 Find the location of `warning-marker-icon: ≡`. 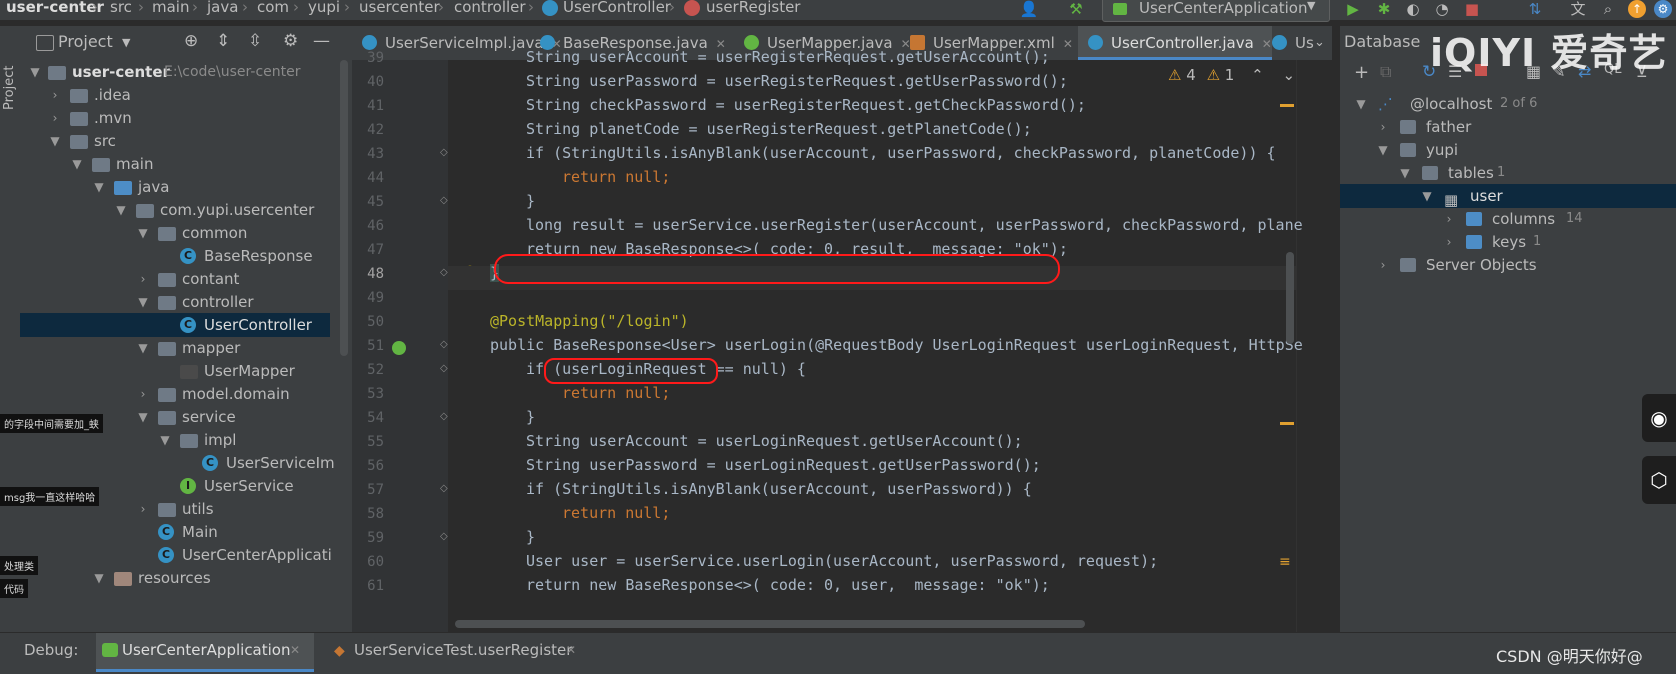

warning-marker-icon: ≡ is located at coordinates (1287, 562).